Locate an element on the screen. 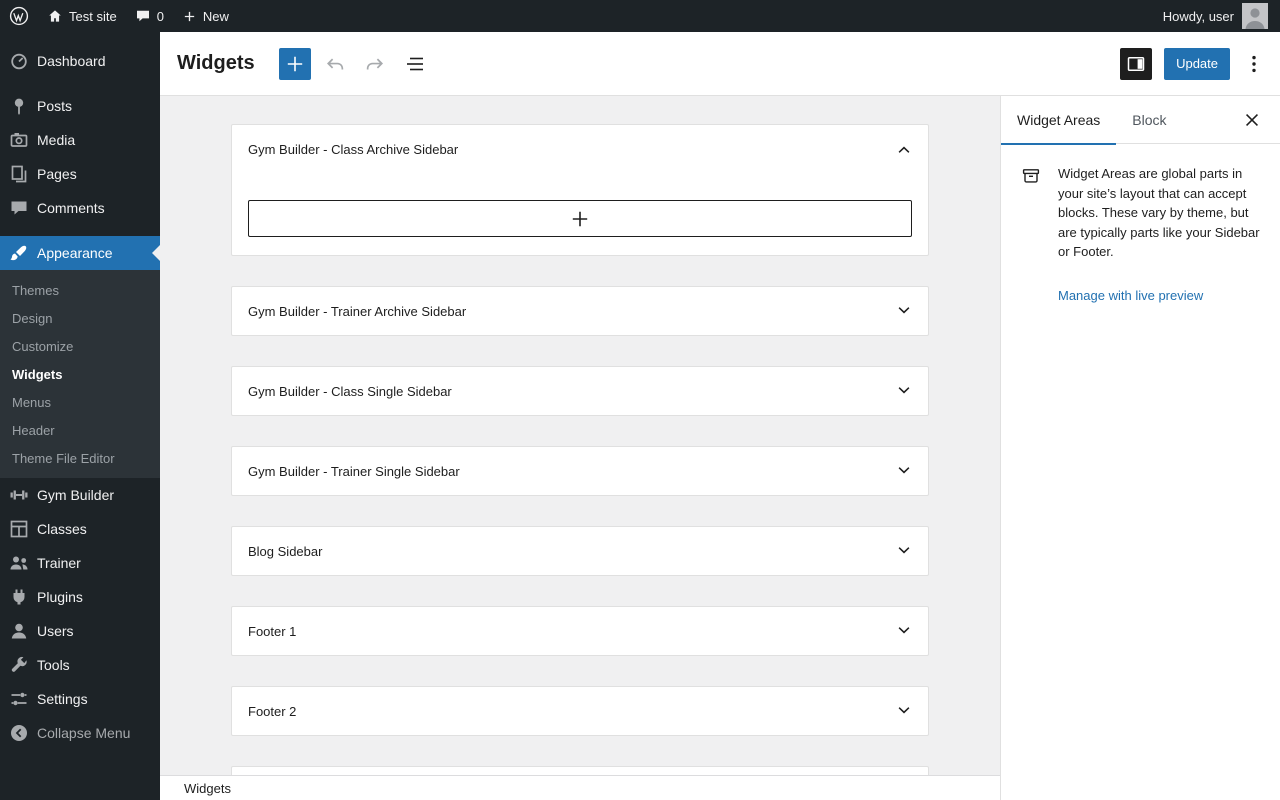 The image size is (1280, 800). update-button: Update is located at coordinates (1197, 63).